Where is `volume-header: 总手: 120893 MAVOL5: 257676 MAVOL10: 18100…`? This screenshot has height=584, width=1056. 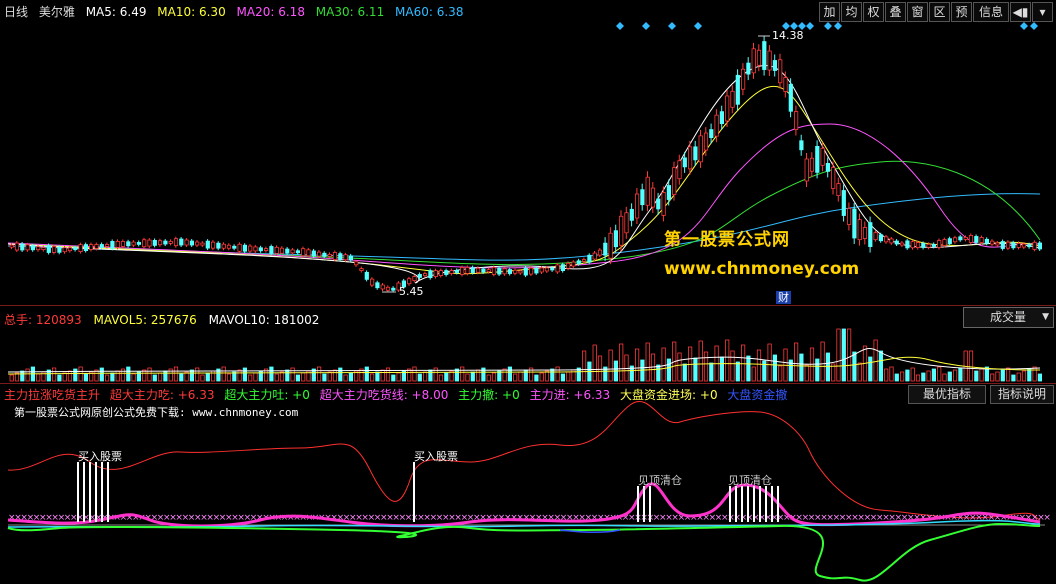
volume-header: 总手: 120893 MAVOL5: 257676 MAVOL10: 18100… is located at coordinates (165, 319).